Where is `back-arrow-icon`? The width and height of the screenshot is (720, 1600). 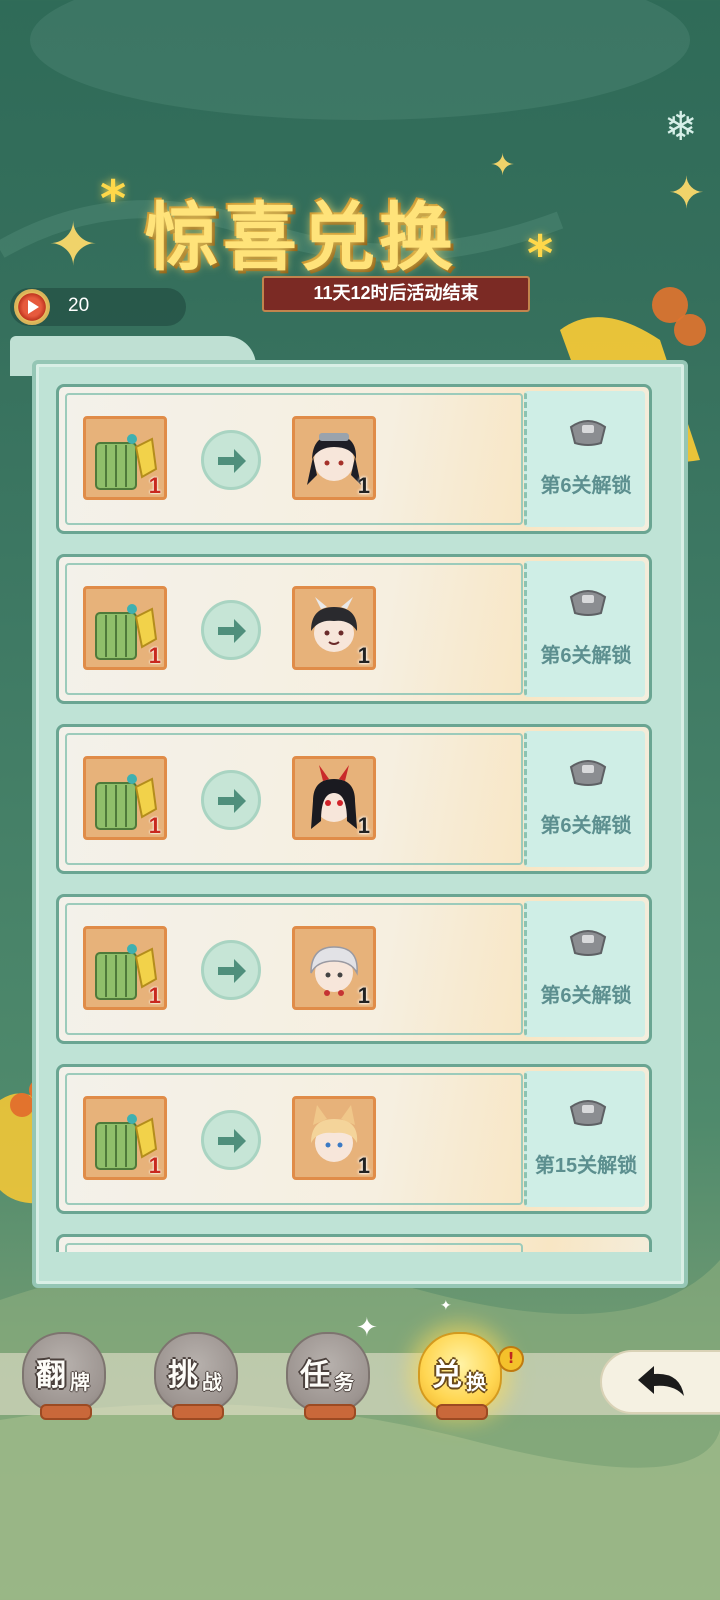
back-arrow-icon is located at coordinates (661, 1381).